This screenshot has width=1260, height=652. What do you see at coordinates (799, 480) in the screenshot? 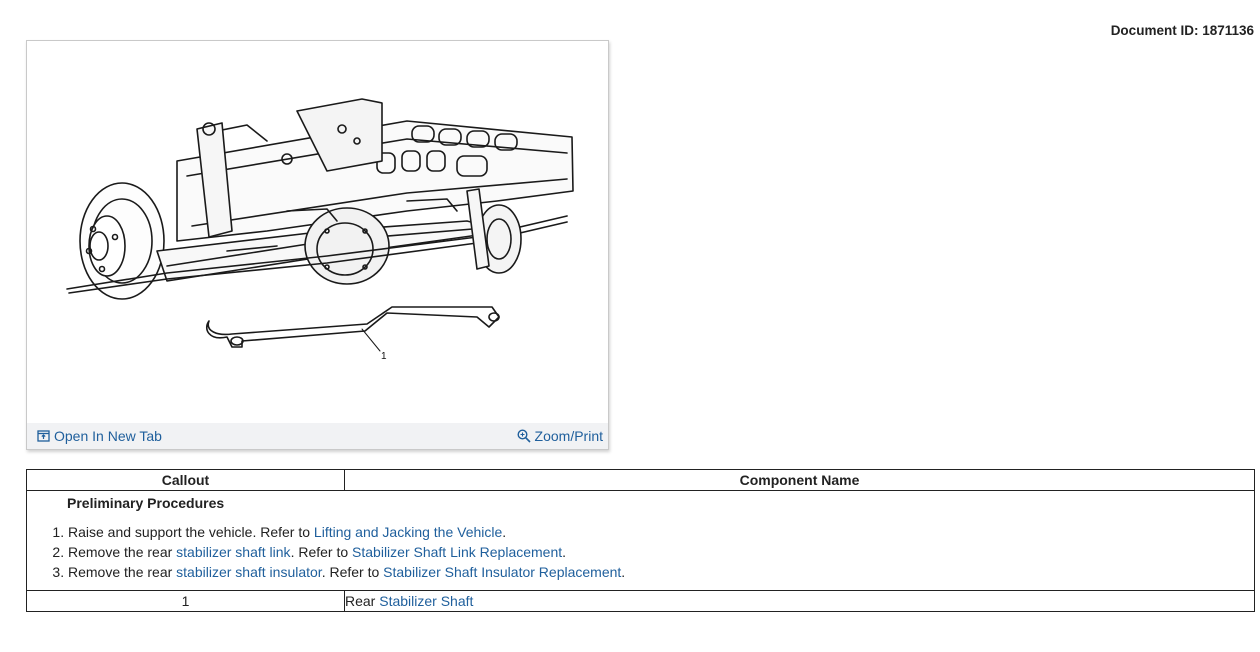
I see `component-name-header: Component Name` at bounding box center [799, 480].